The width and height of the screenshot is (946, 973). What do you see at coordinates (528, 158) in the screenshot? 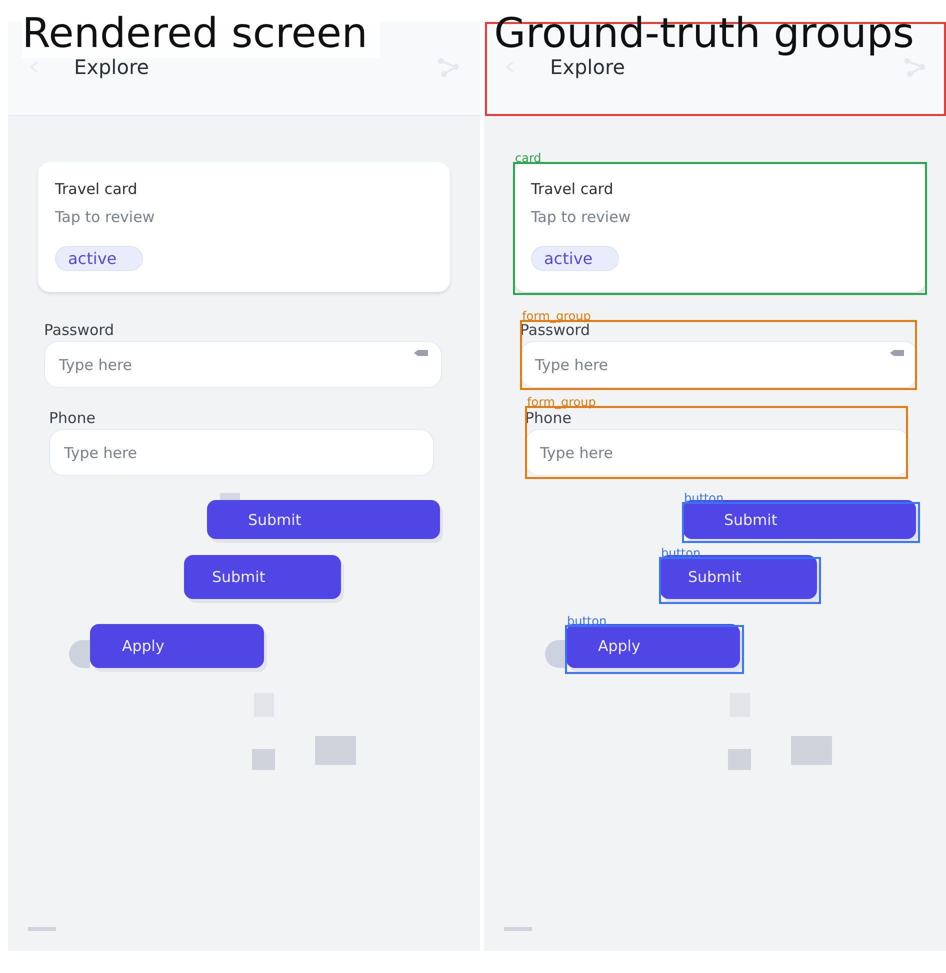
I see `group-label: card` at bounding box center [528, 158].